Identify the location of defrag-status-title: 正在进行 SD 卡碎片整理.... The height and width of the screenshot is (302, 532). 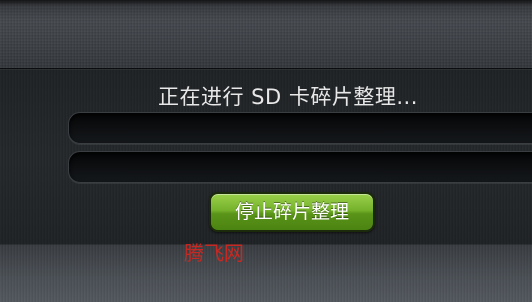
(288, 97).